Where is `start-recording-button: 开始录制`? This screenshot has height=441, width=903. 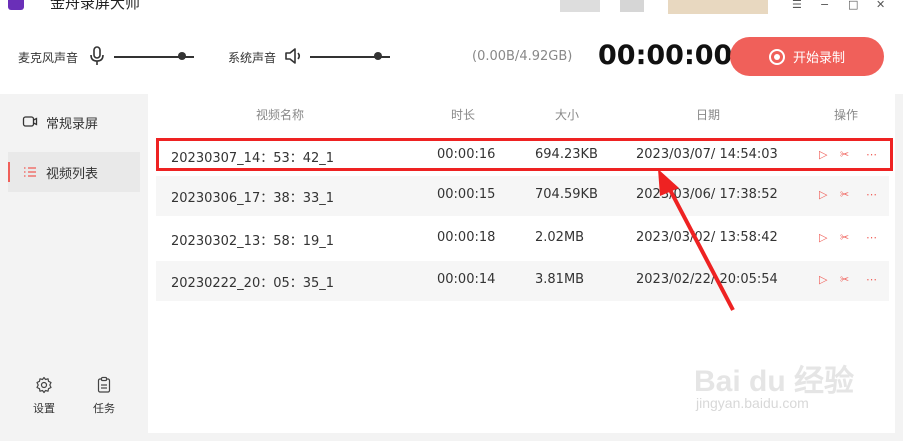
start-recording-button: 开始录制 is located at coordinates (807, 56).